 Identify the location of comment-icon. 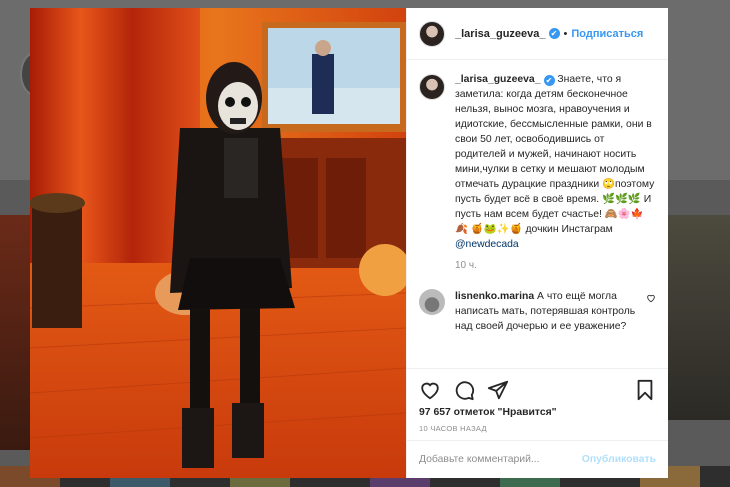
(464, 390).